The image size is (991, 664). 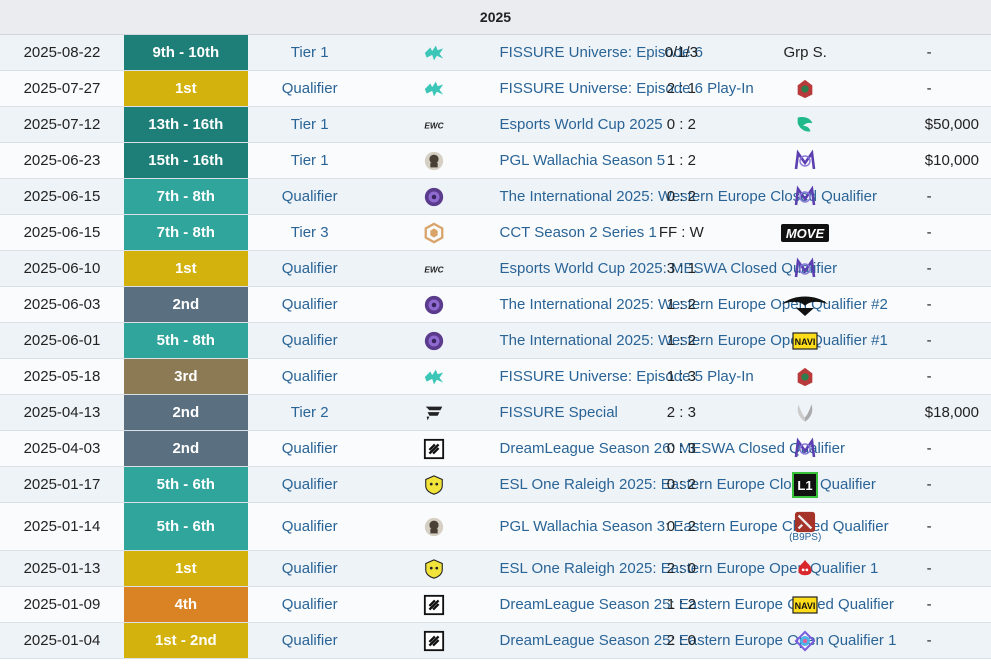 I want to click on falcons-icon, so click(x=805, y=123).